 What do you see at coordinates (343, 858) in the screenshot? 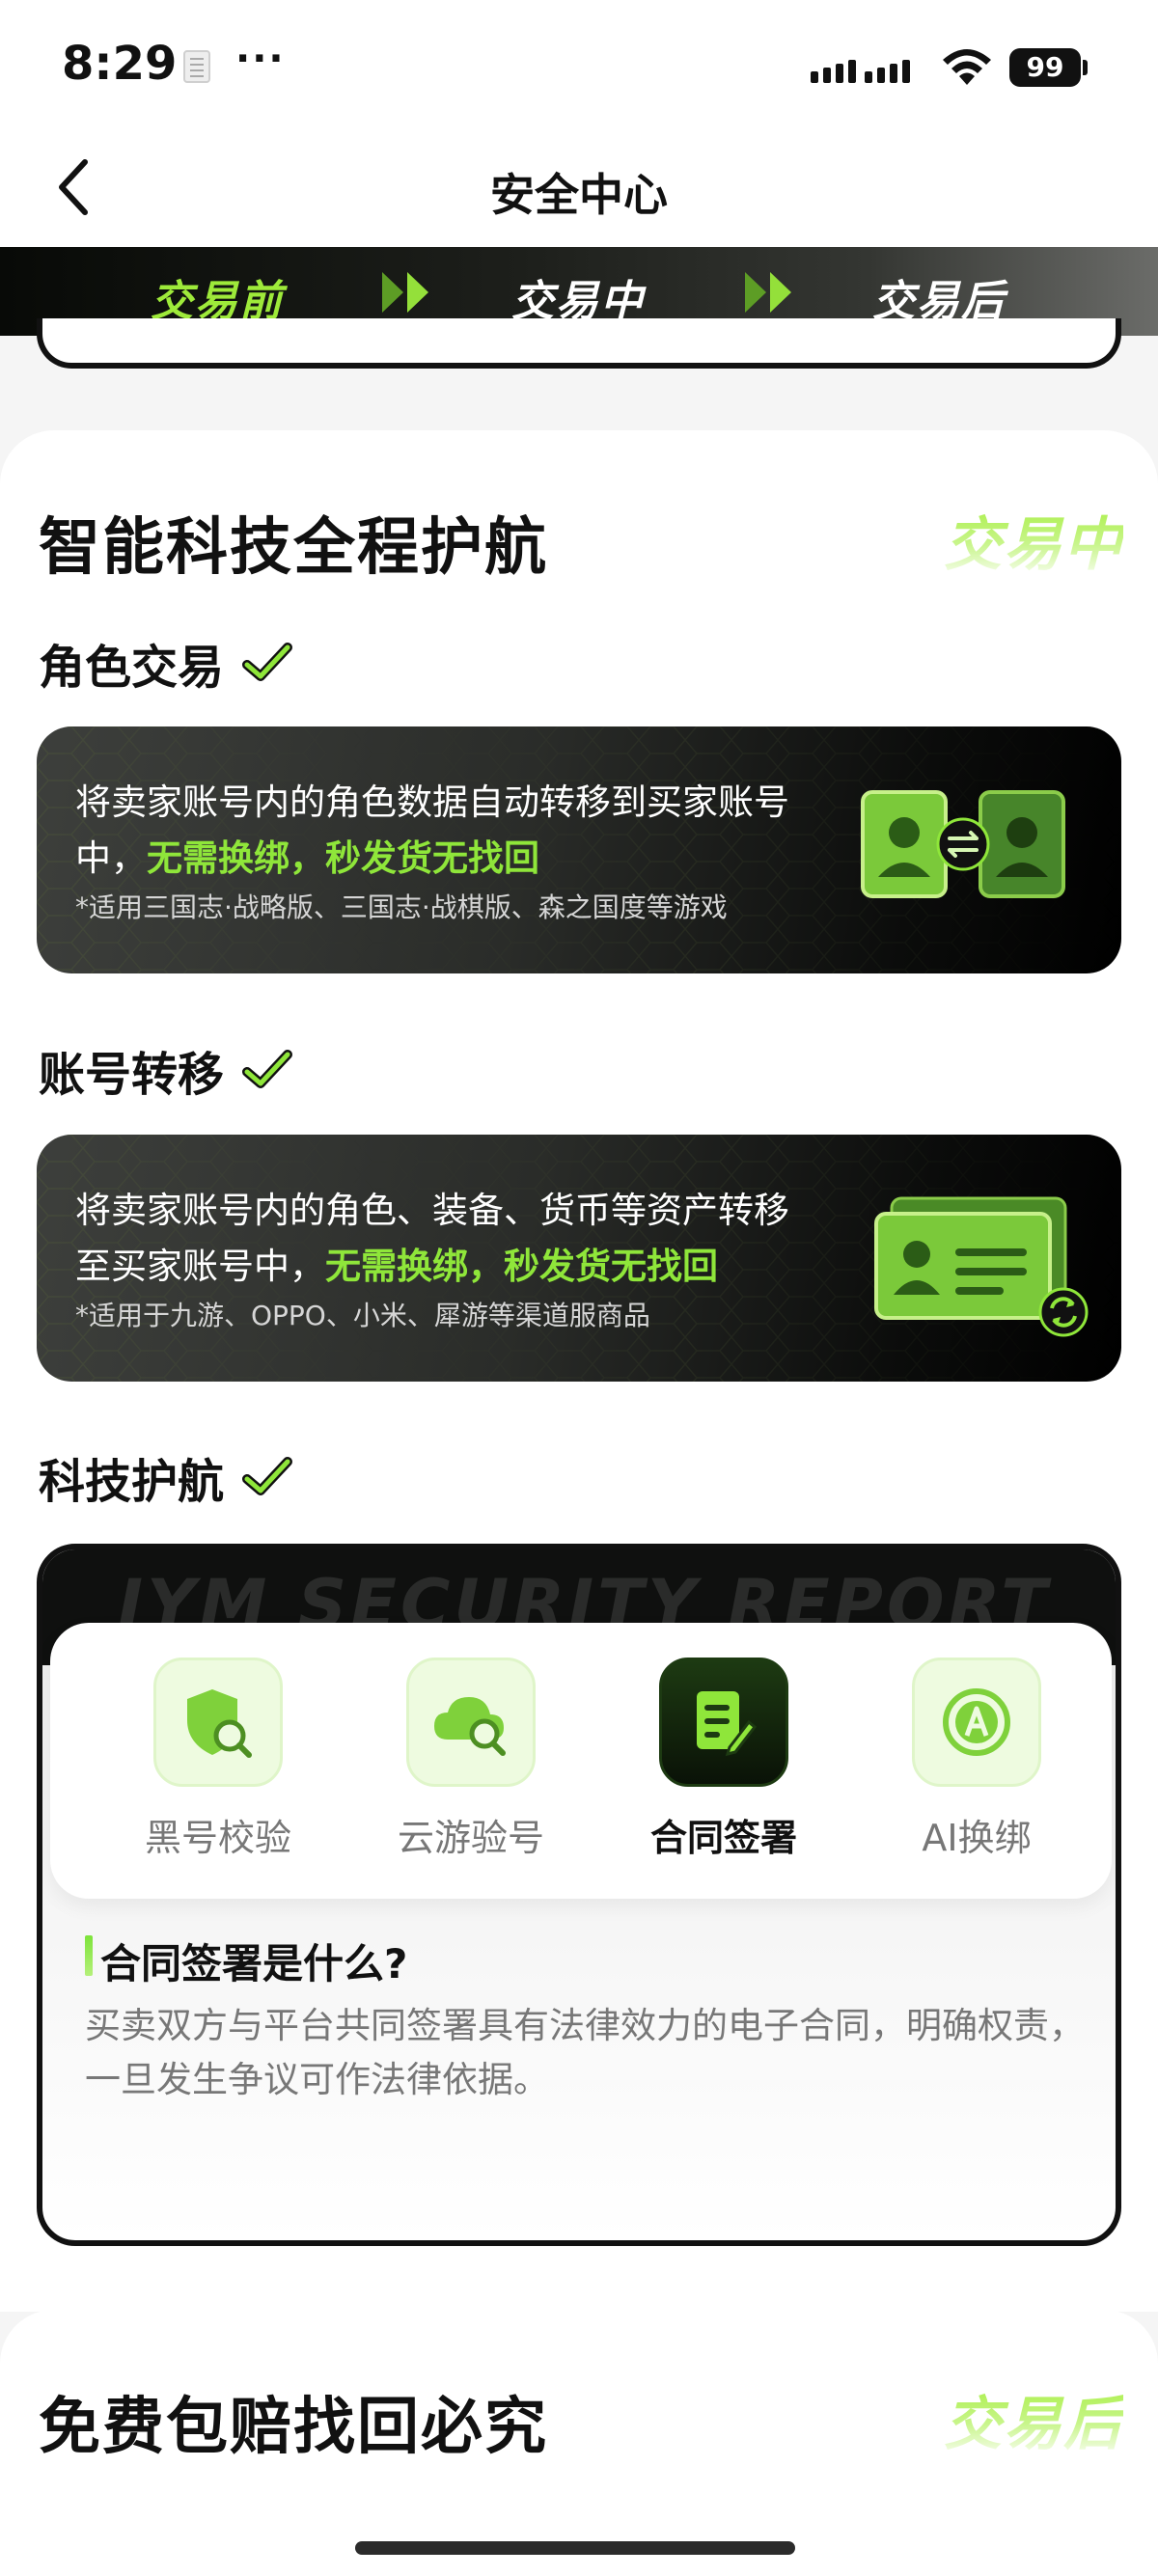
I see `role-trade-highlight: 无需换绑，秒发货无找回` at bounding box center [343, 858].